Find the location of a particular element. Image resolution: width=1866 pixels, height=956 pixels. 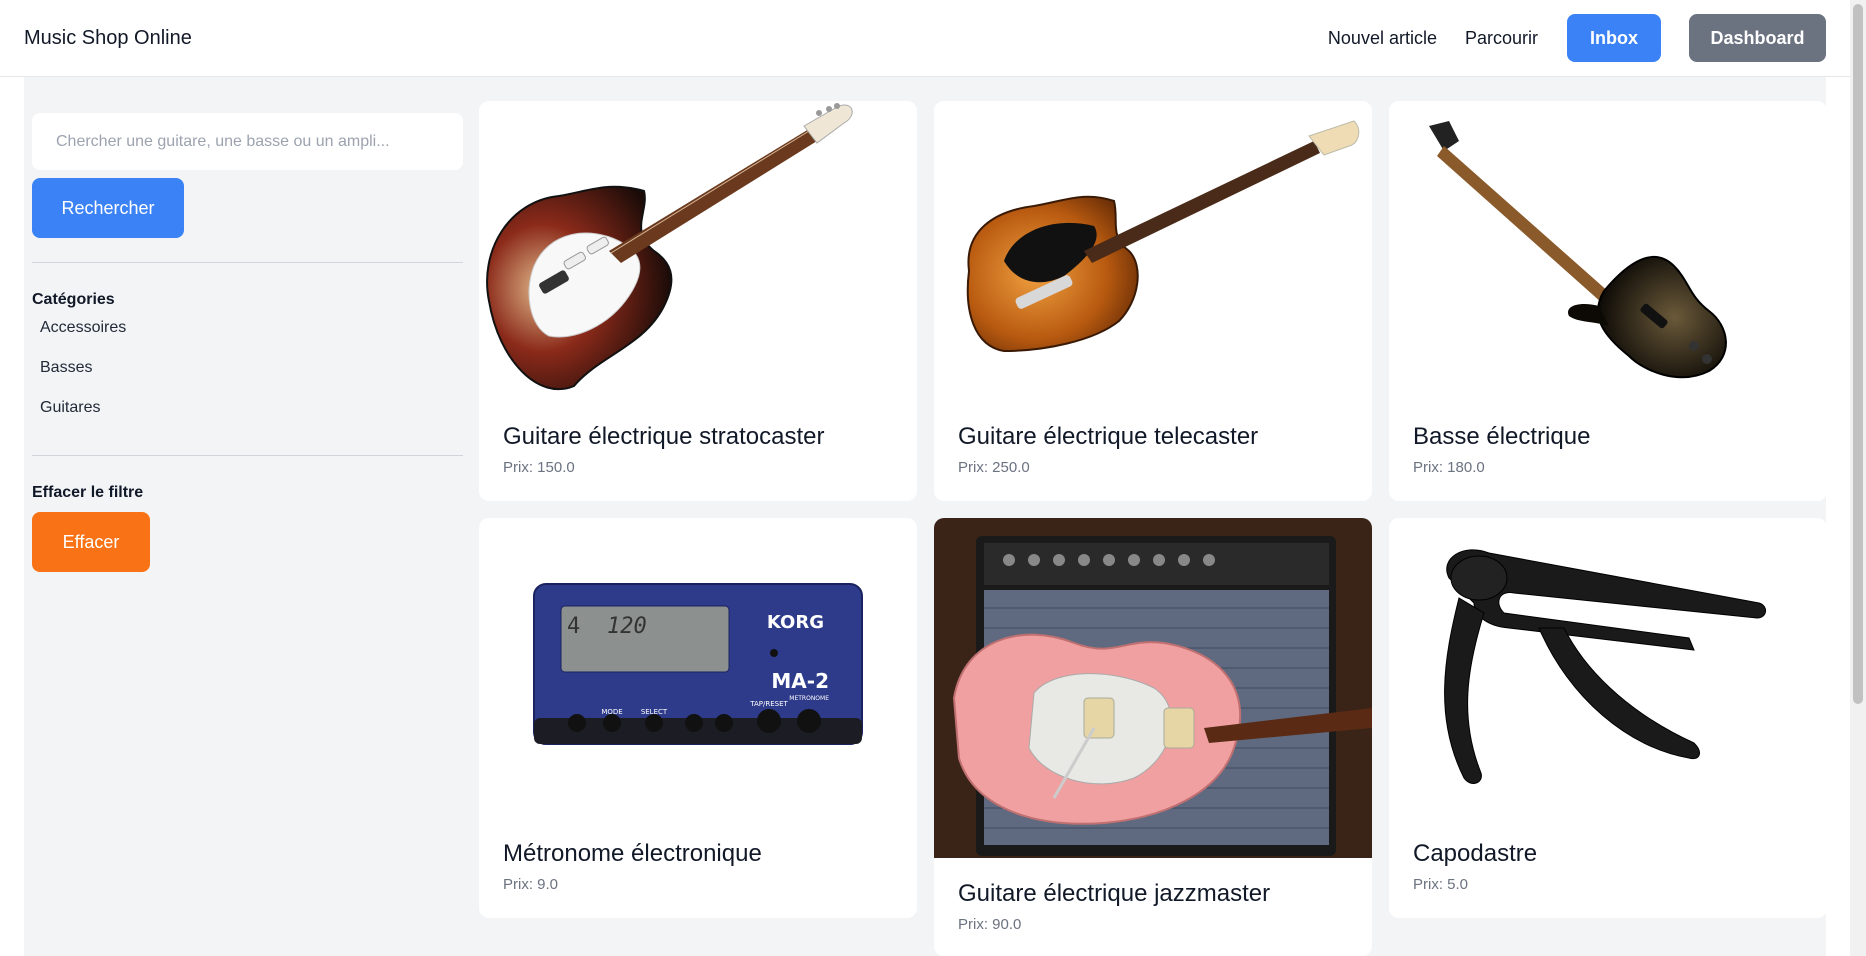

product-image-bass is located at coordinates (1608, 251).